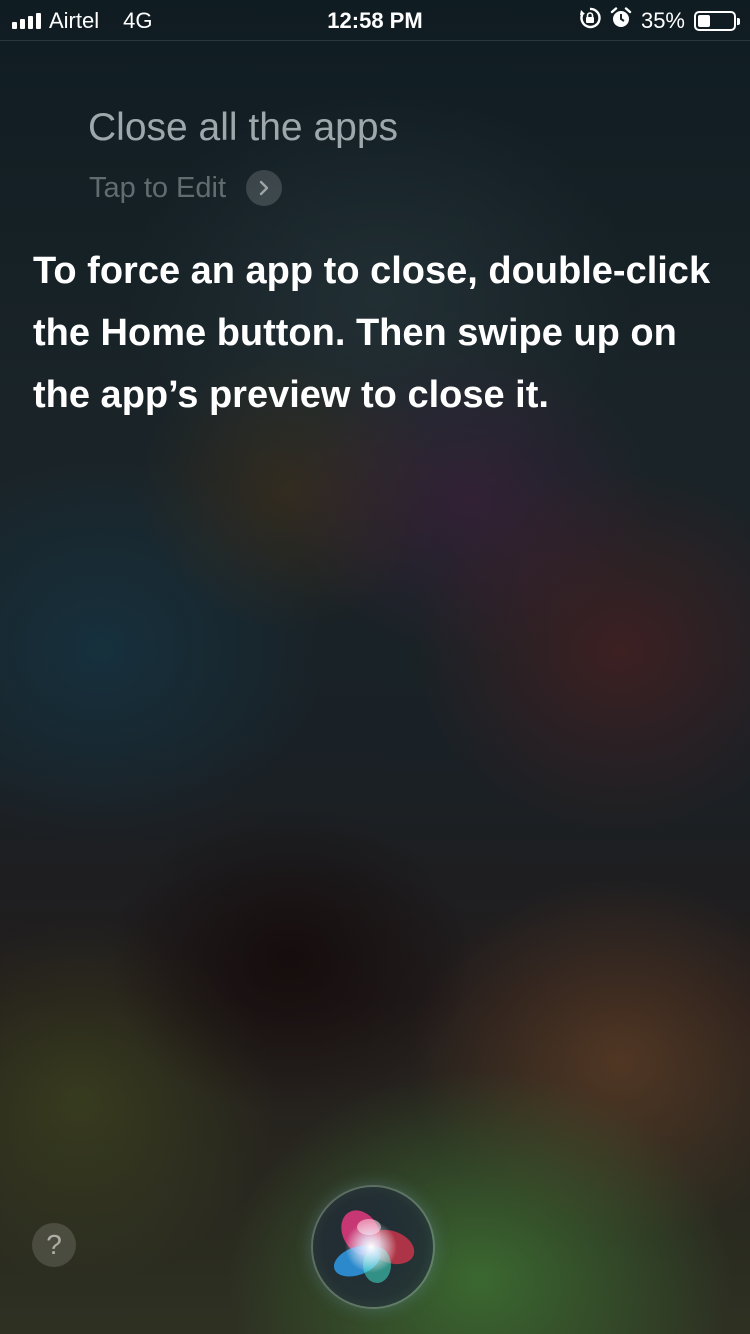 Image resolution: width=750 pixels, height=1334 pixels. Describe the element at coordinates (375, 20) in the screenshot. I see `status-bar: Airtel 4G 12:58 PM 35%` at that location.